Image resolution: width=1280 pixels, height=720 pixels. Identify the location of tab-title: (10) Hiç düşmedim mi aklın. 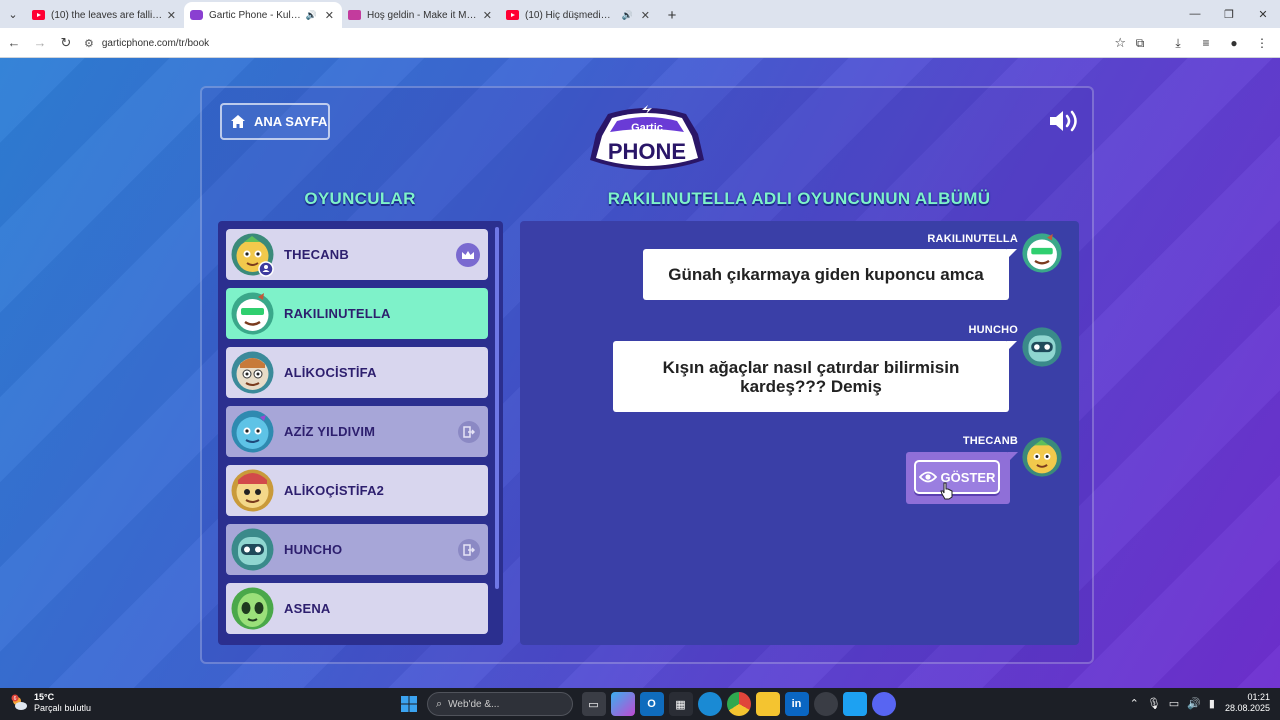
(571, 15).